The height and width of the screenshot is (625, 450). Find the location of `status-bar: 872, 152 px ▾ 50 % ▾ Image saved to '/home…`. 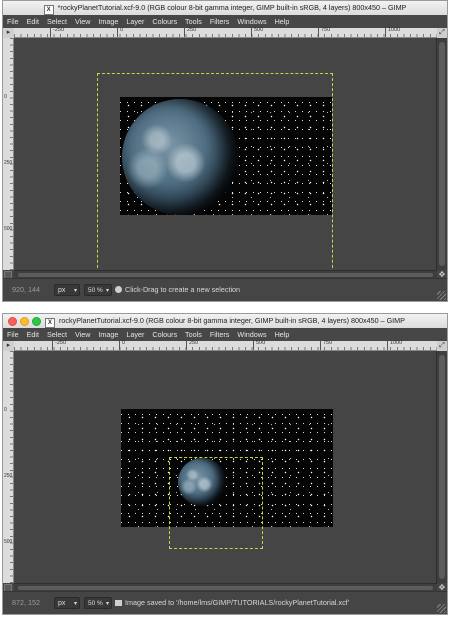

status-bar: 872, 152 px ▾ 50 % ▾ Image saved to '/home… is located at coordinates (225, 602).